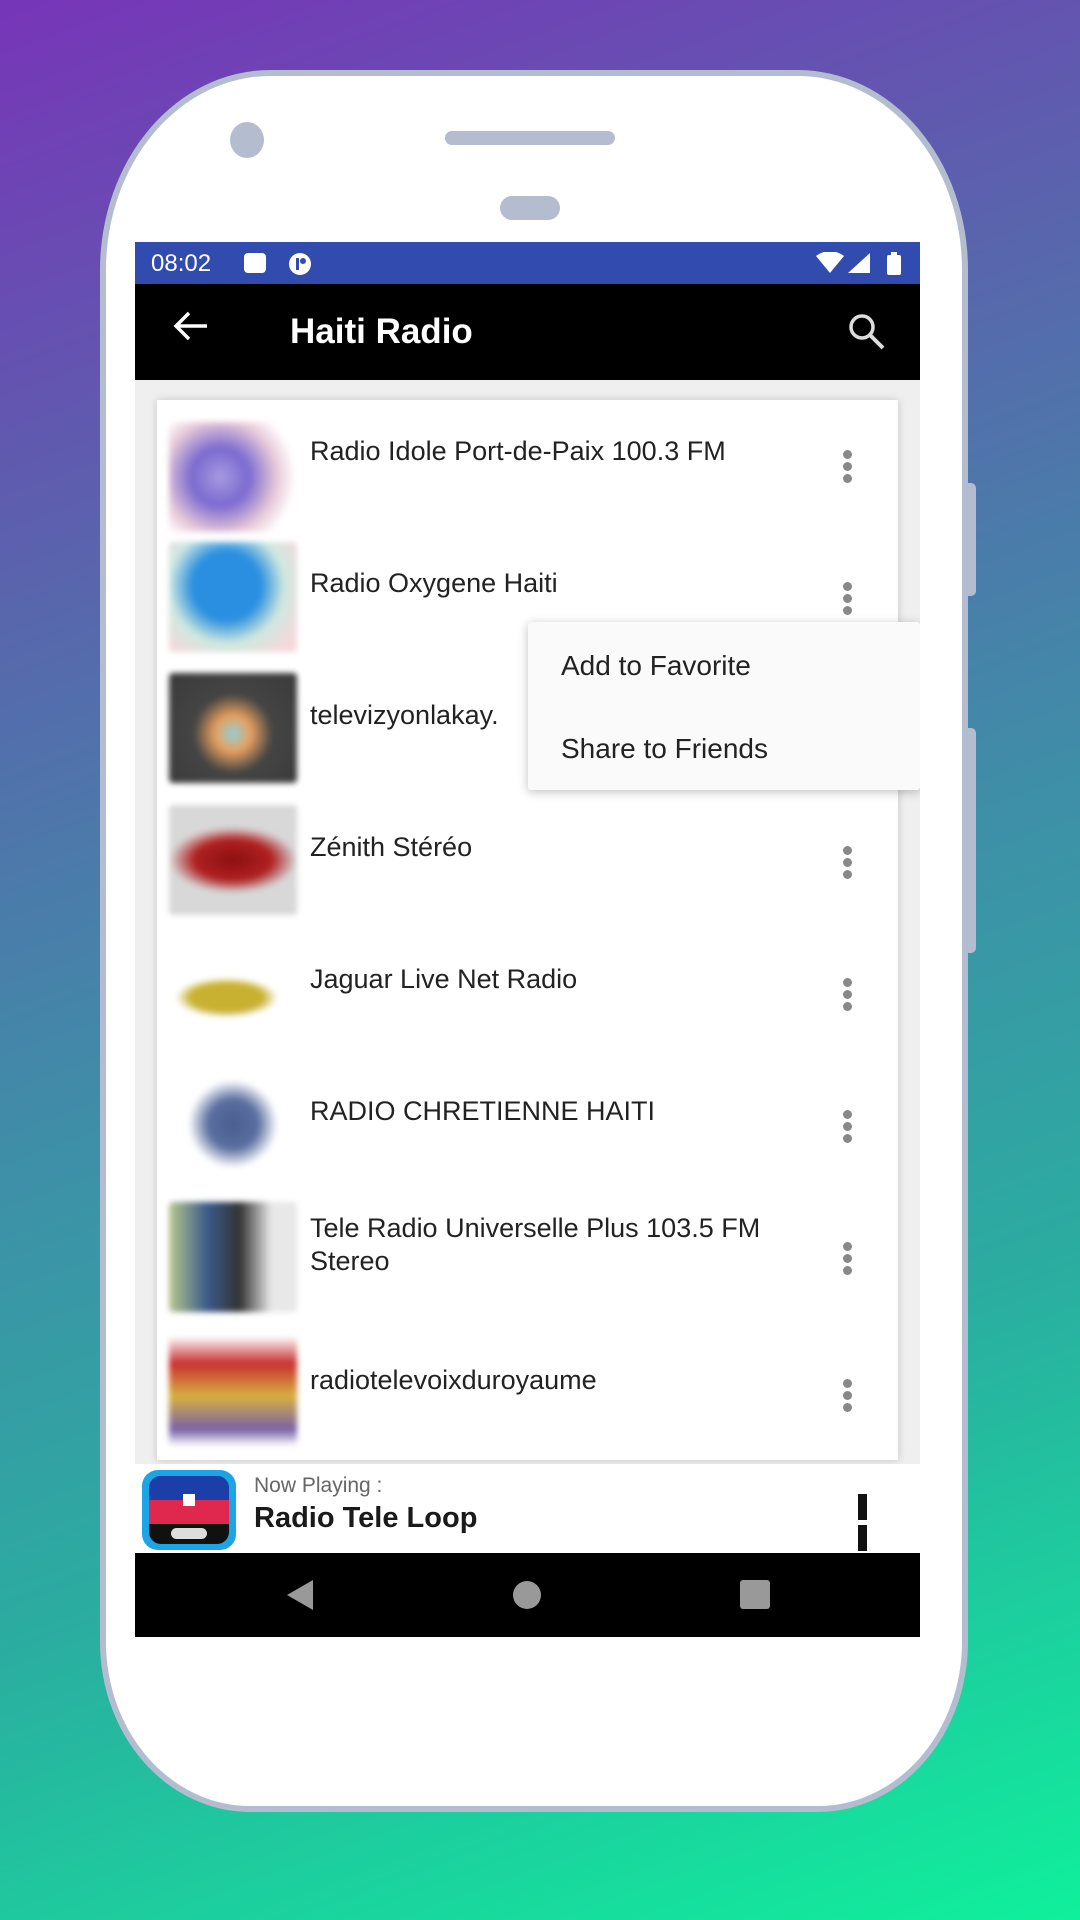 The image size is (1080, 1920). I want to click on station-name: RADIO CHRETIENNE HAITI, so click(483, 1111).